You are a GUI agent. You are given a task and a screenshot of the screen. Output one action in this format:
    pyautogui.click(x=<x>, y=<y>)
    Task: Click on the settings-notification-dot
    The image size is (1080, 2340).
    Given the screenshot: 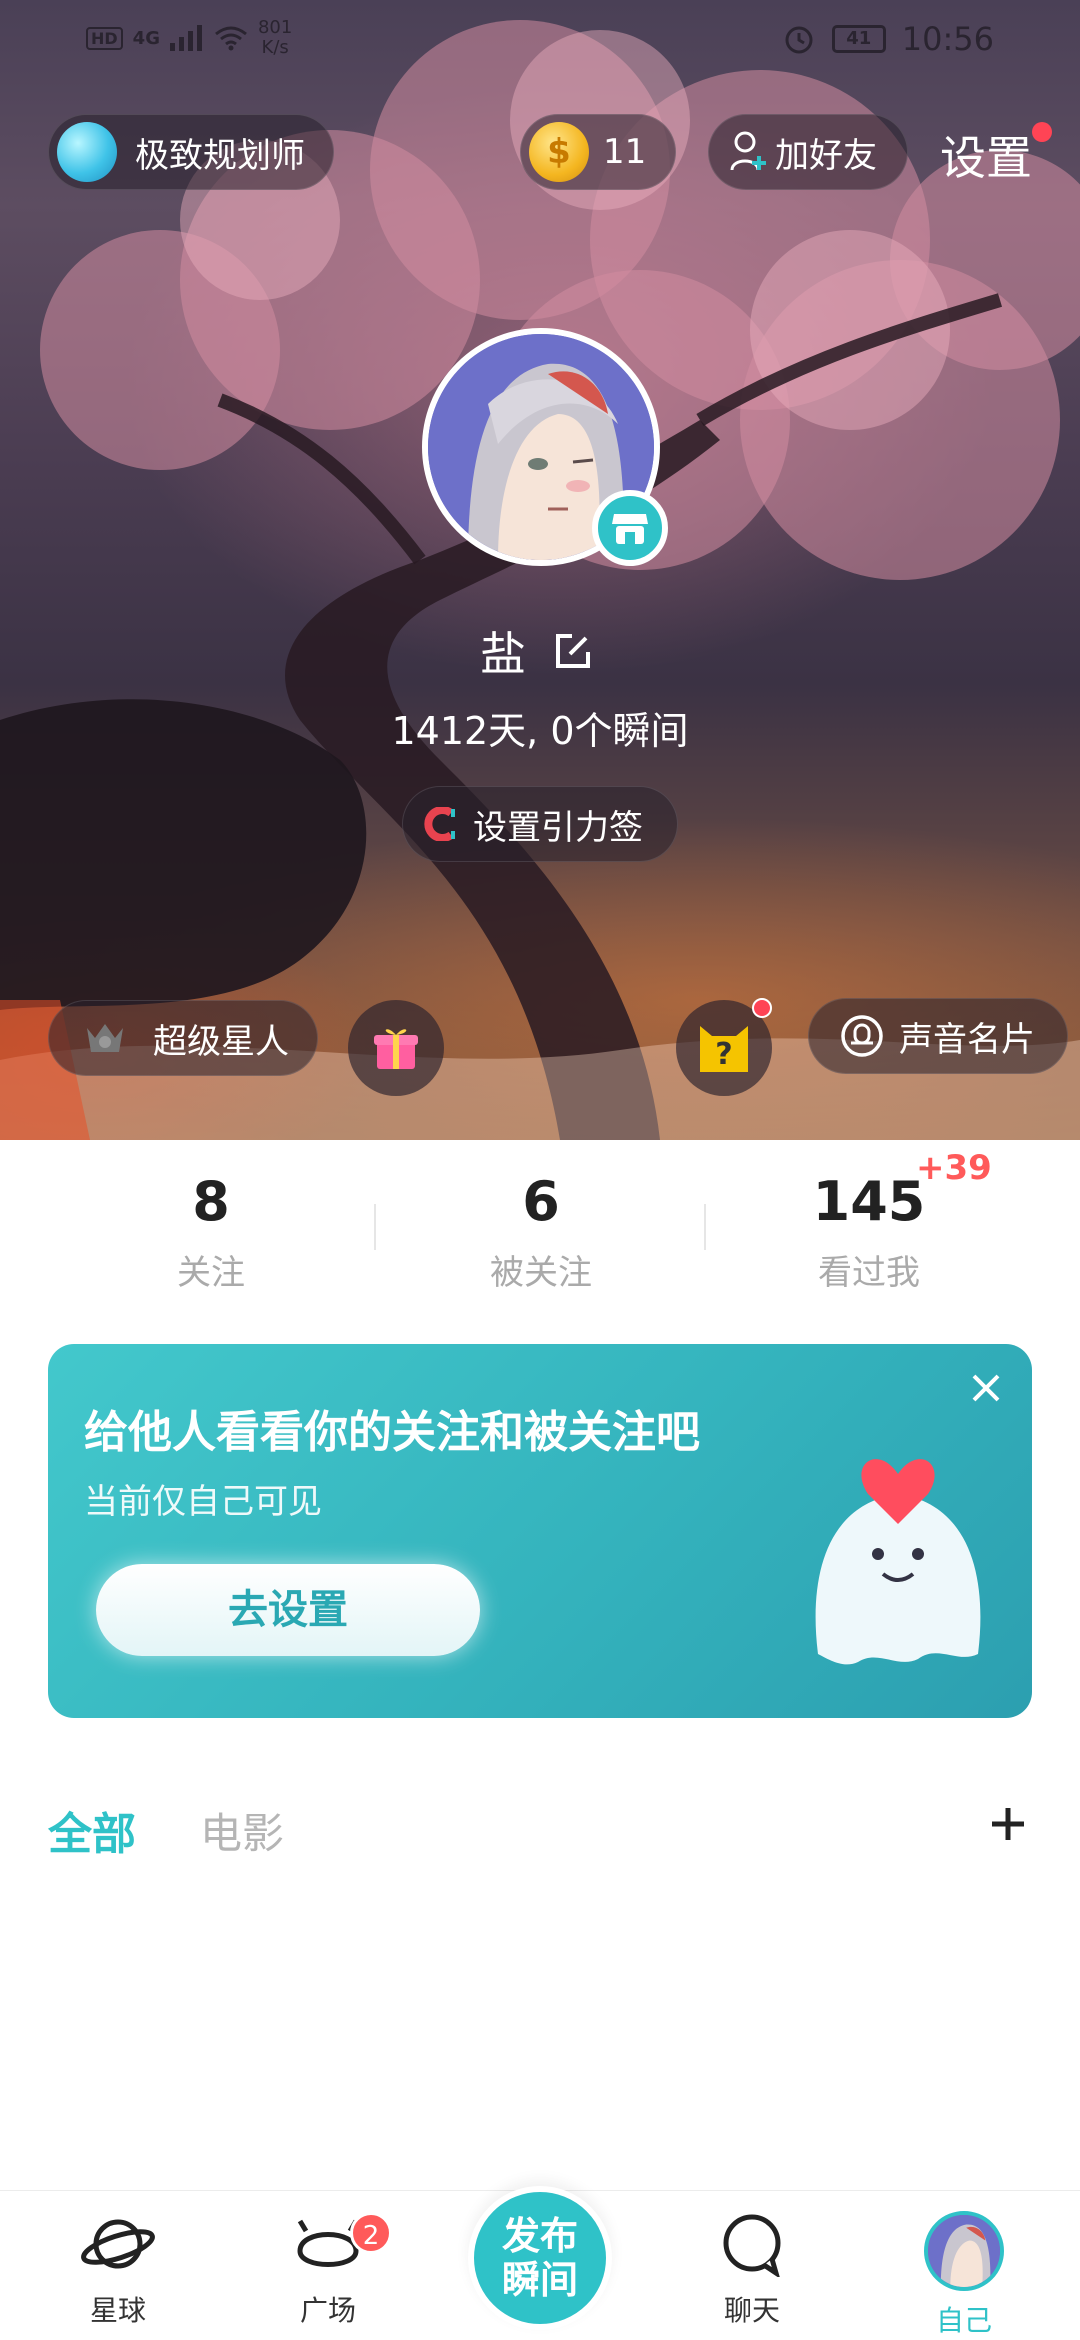 What is the action you would take?
    pyautogui.click(x=1042, y=132)
    